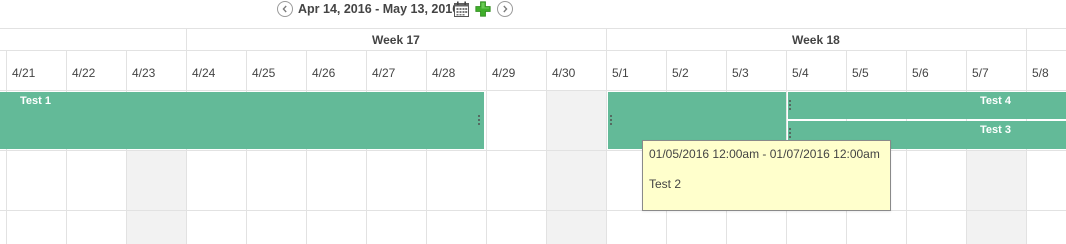  What do you see at coordinates (1040, 73) in the screenshot?
I see `day-header: 5/8` at bounding box center [1040, 73].